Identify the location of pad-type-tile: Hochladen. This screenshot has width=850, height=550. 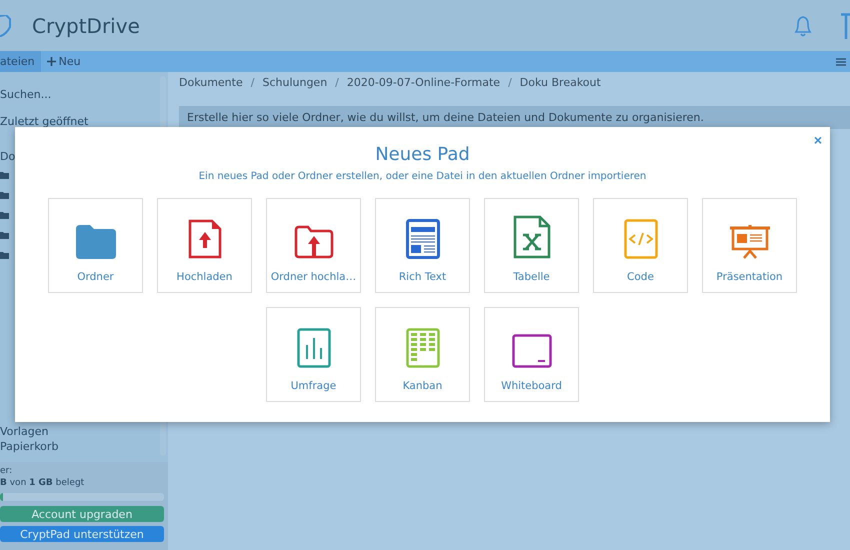
(204, 245).